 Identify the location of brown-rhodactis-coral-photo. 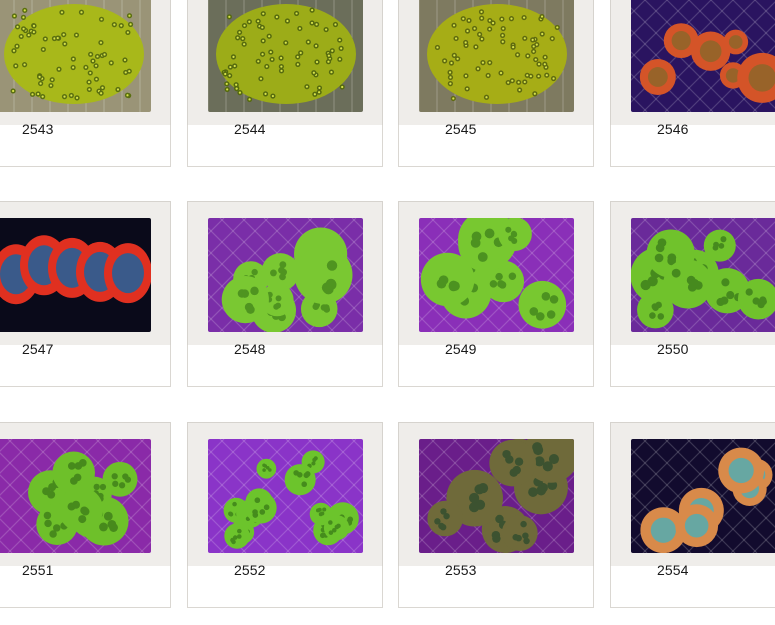
(496, 496).